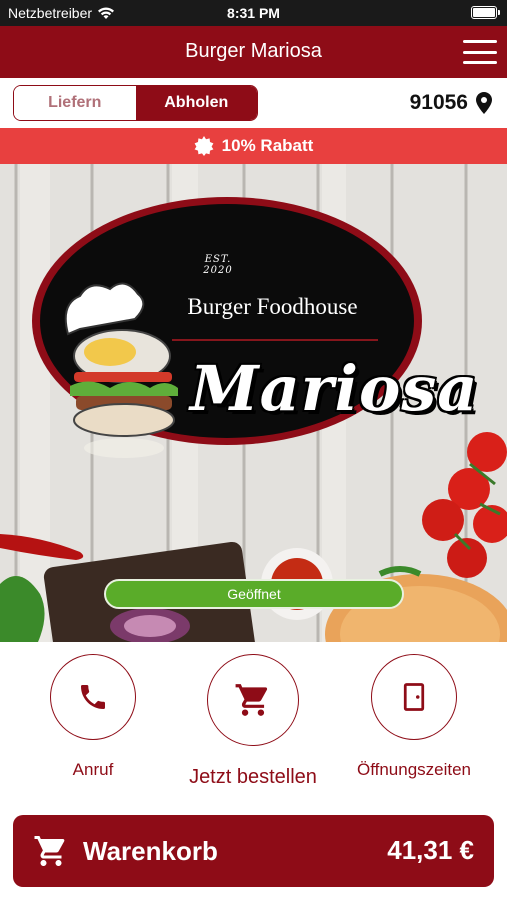 This screenshot has width=507, height=900. I want to click on cart-icon, so click(251, 700).